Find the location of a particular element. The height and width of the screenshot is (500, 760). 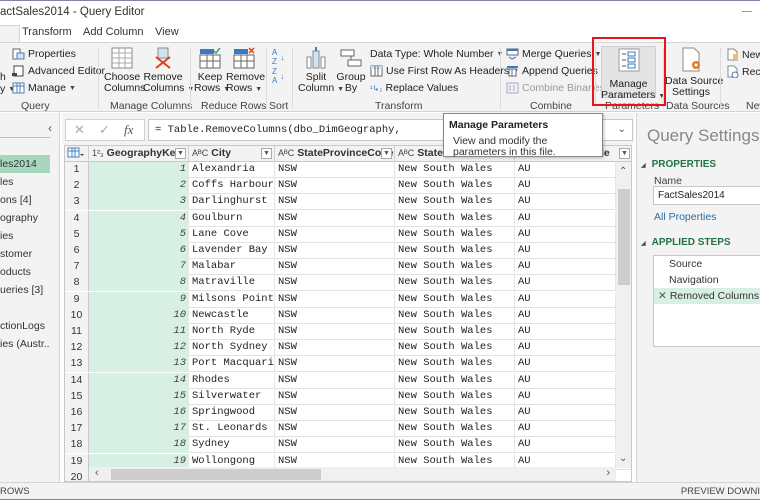

delete-step-icon: ✕ is located at coordinates (662, 296).